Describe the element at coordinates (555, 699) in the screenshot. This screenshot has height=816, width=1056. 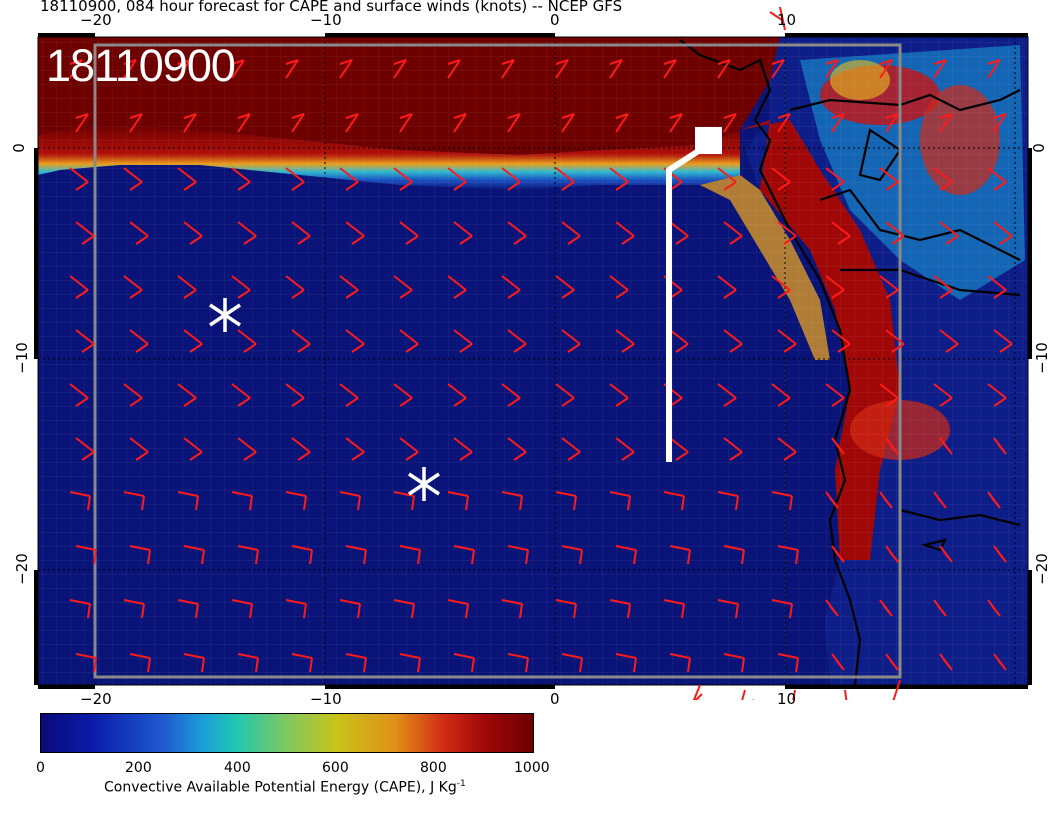
I see `lon-bottom-label: 0` at that location.